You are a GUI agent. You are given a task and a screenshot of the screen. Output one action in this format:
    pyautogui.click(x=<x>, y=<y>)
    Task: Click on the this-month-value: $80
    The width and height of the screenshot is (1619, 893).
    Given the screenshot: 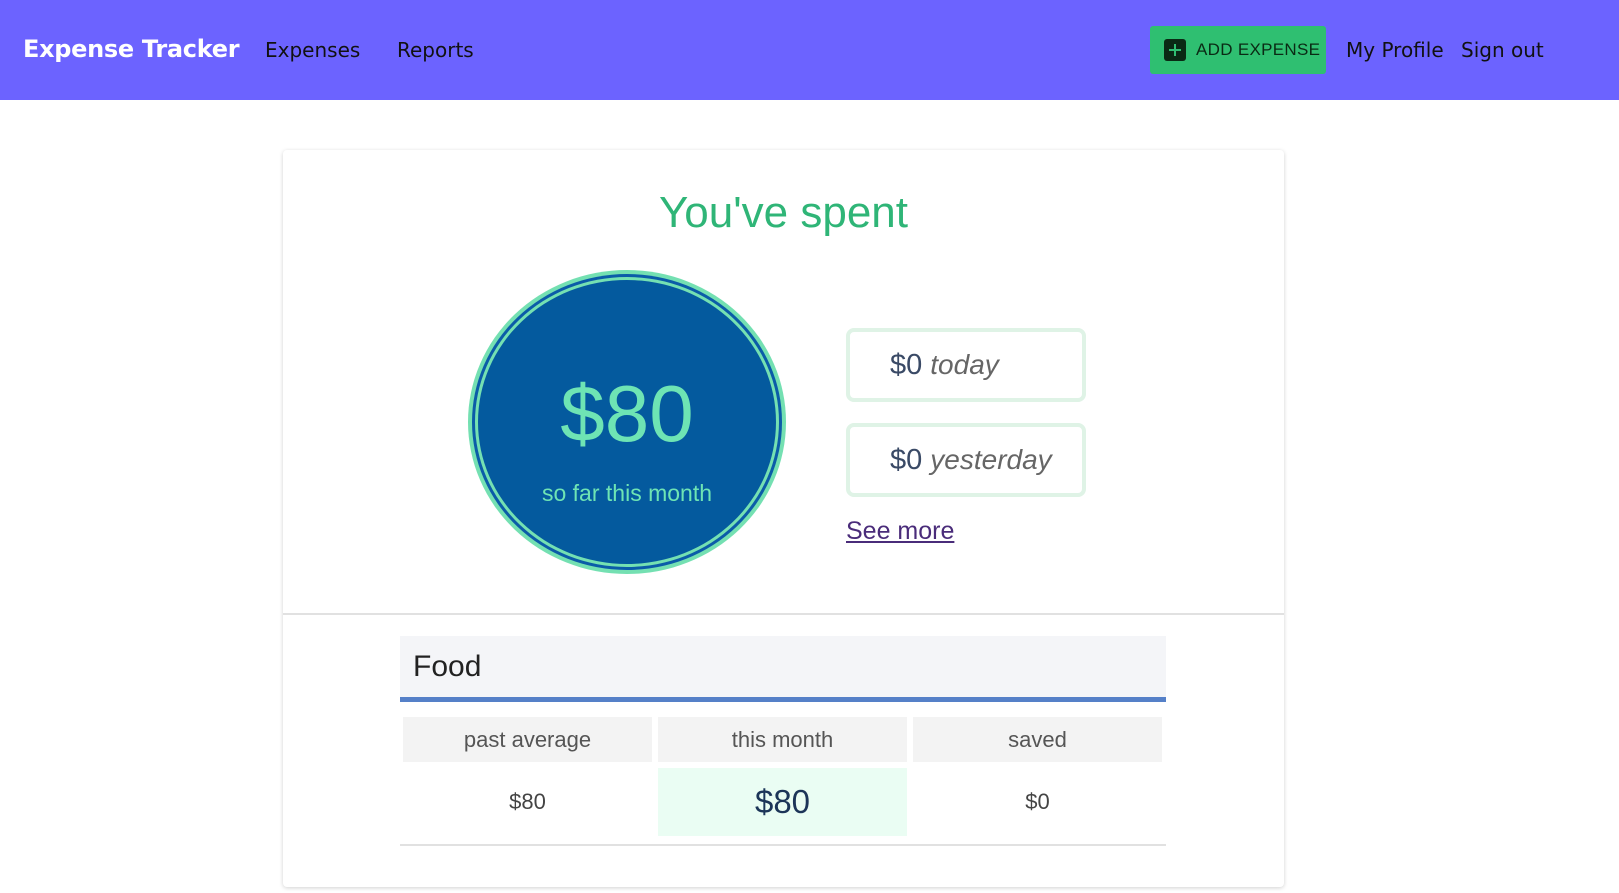 What is the action you would take?
    pyautogui.click(x=782, y=802)
    